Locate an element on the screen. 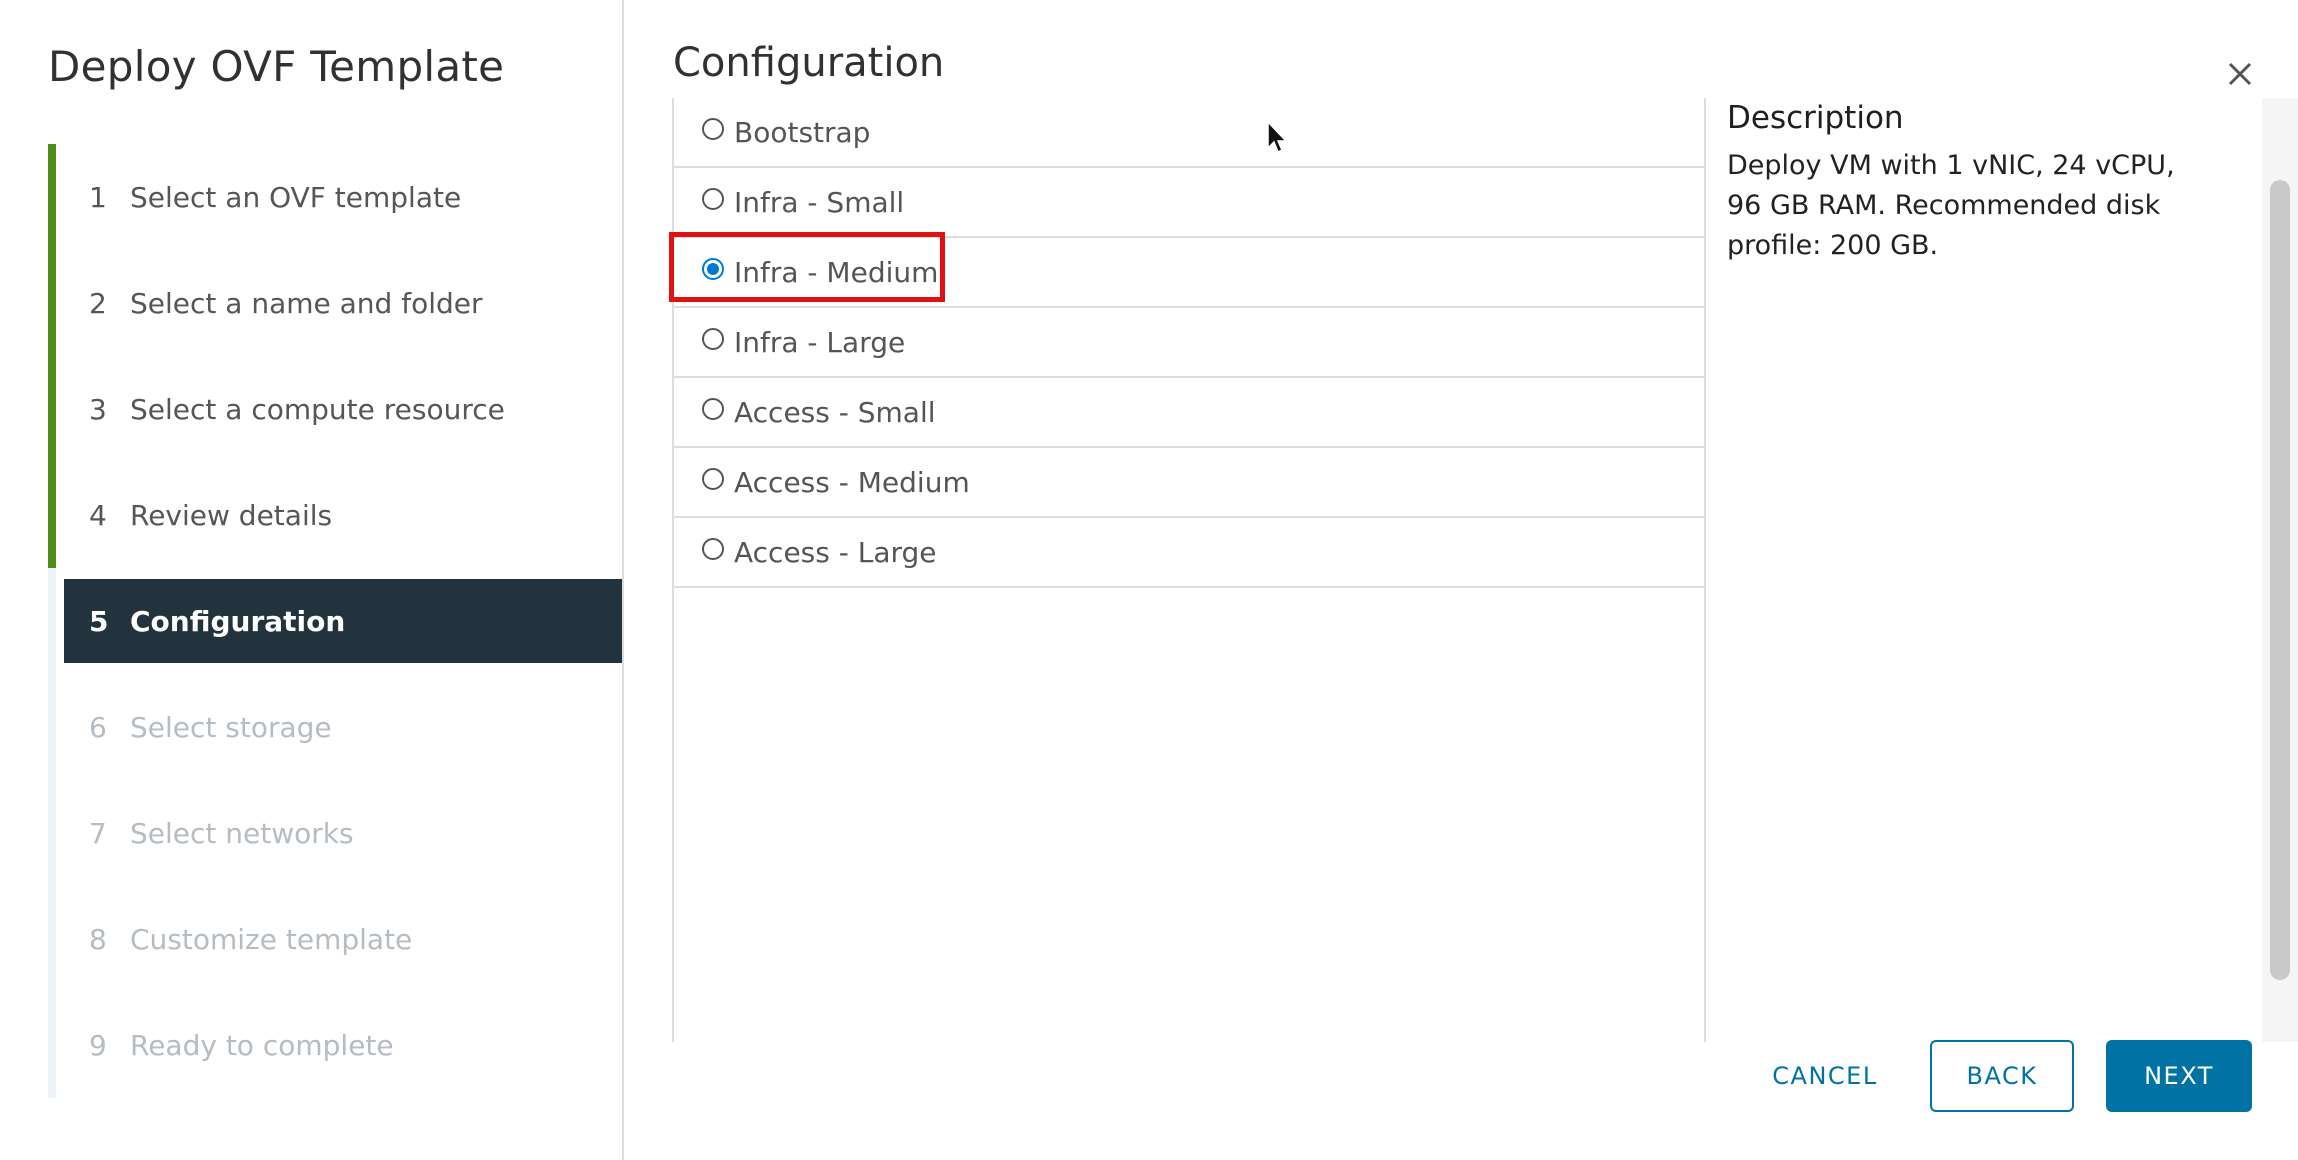 The height and width of the screenshot is (1160, 2298). scrollbar-thumb is located at coordinates (2280, 580).